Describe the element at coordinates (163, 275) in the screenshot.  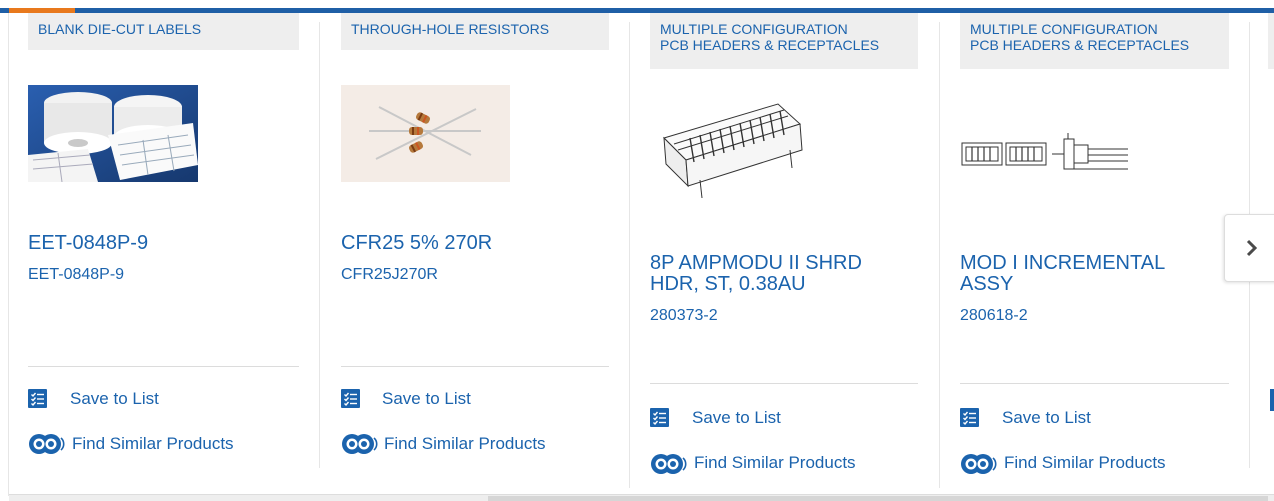
I see `part-number: EET-0848P-9` at that location.